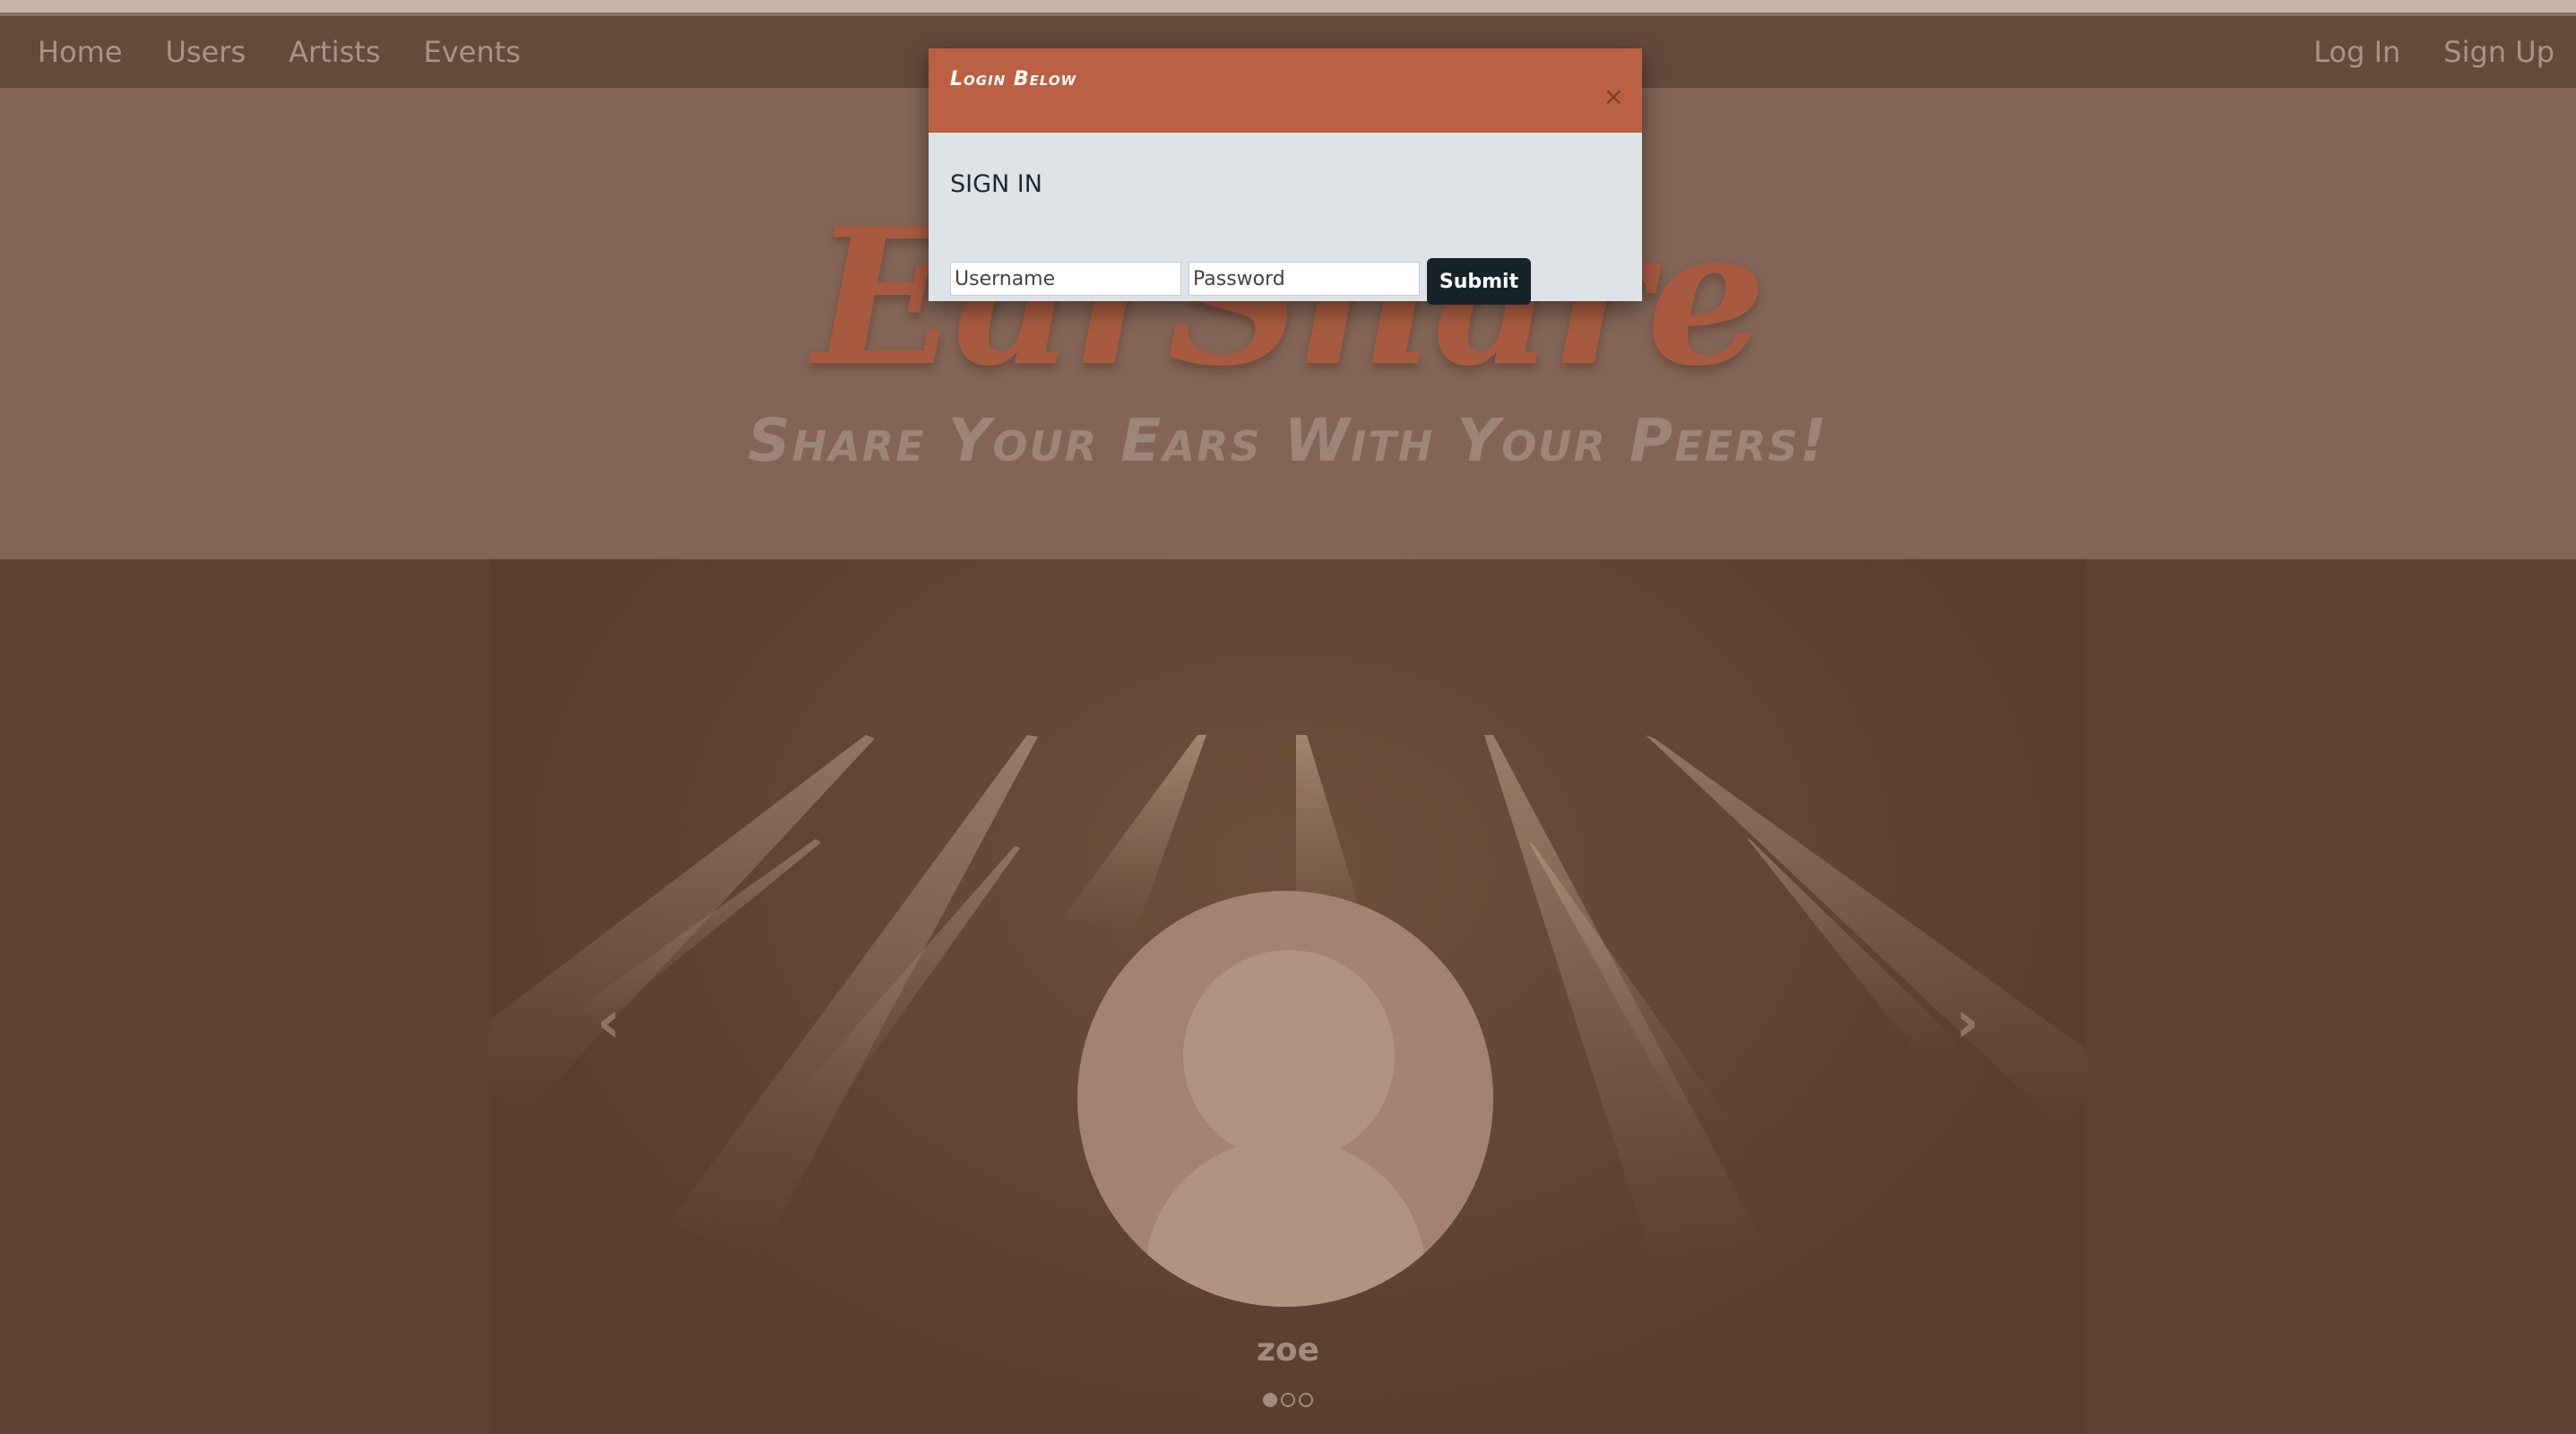 The image size is (2576, 1434). What do you see at coordinates (2433, 52) in the screenshot?
I see `nav-right: Log In Sign Up` at bounding box center [2433, 52].